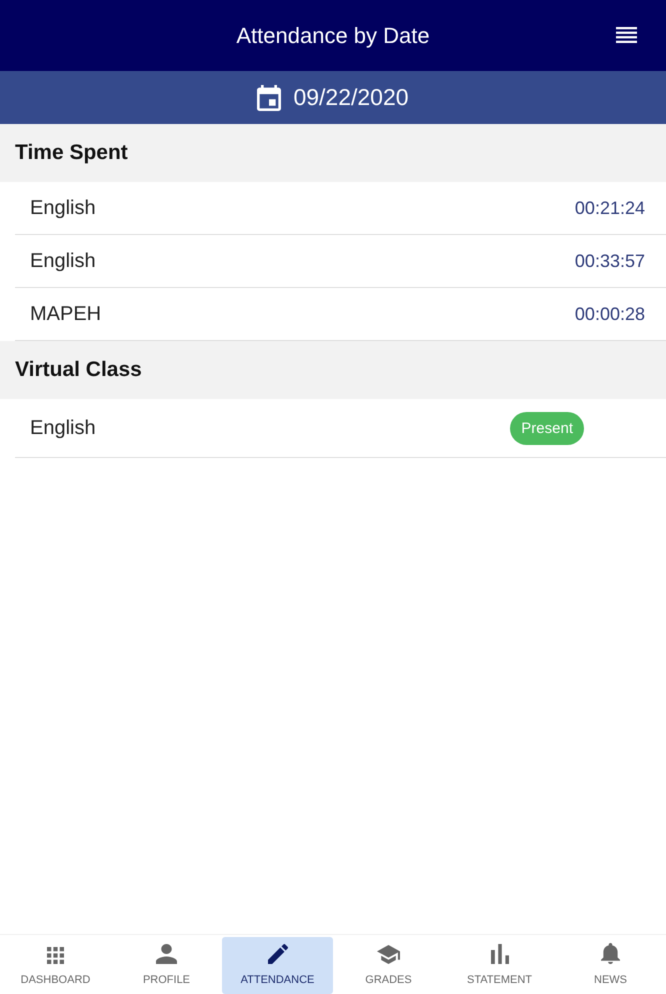 This screenshot has width=666, height=994. Describe the element at coordinates (278, 954) in the screenshot. I see `pencil-icon` at that location.